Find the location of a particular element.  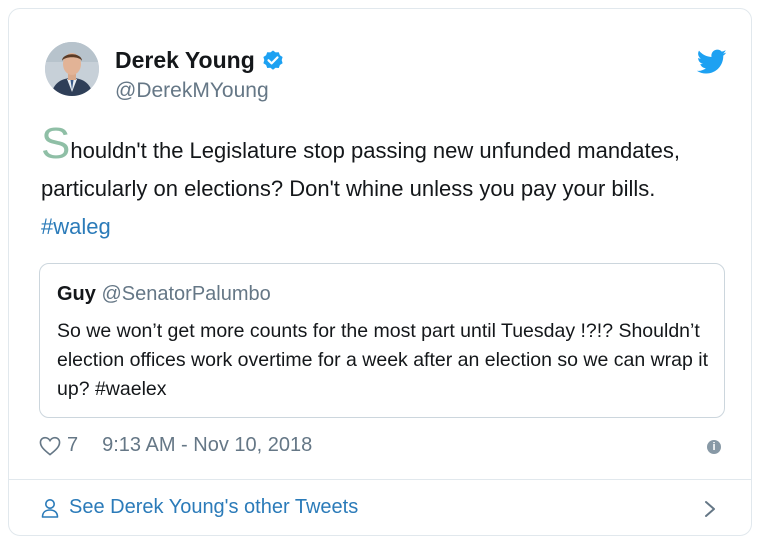

tweet-timestamp: 9:13 AM - Nov 10, 2018 is located at coordinates (207, 445).